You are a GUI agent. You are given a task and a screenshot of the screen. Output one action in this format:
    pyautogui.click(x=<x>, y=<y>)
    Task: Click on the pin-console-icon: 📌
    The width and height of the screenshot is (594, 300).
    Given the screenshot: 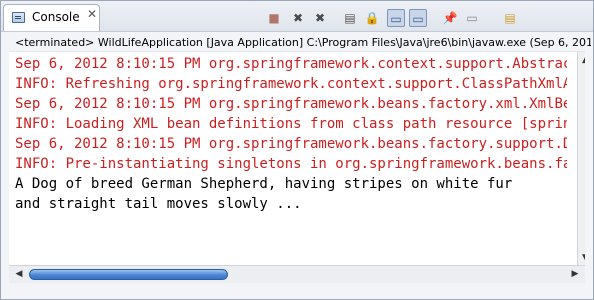 What is the action you would take?
    pyautogui.click(x=450, y=18)
    